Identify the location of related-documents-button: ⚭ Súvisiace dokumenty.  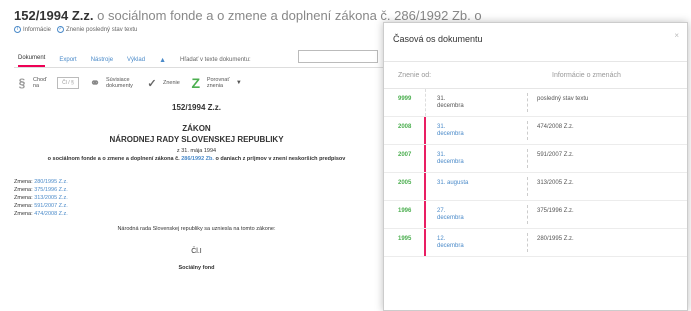
(111, 83).